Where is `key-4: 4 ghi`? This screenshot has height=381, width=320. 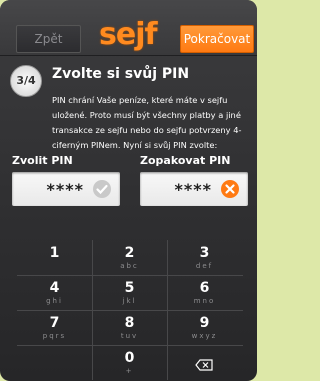
key-4: 4 ghi is located at coordinates (54, 292).